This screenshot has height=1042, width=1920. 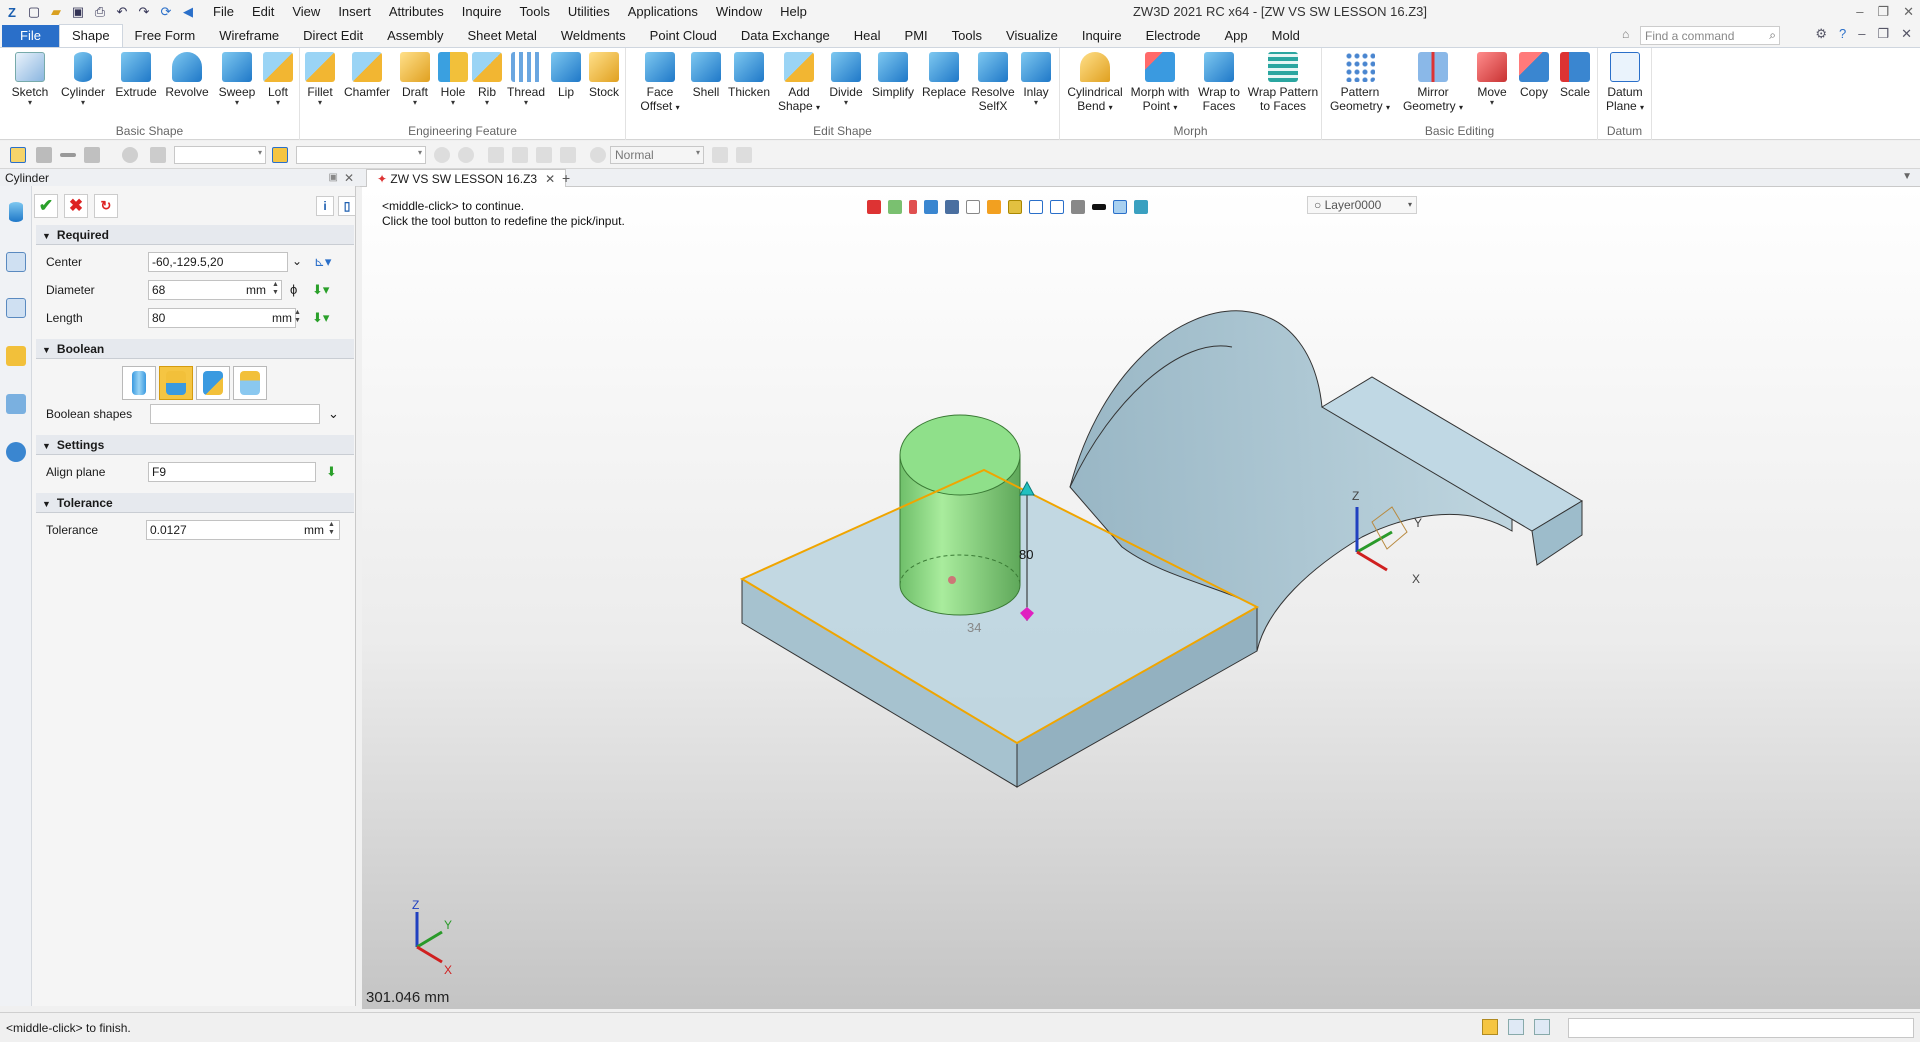 What do you see at coordinates (195, 503) in the screenshot?
I see `section-tolerance: ▼ Tolerance` at bounding box center [195, 503].